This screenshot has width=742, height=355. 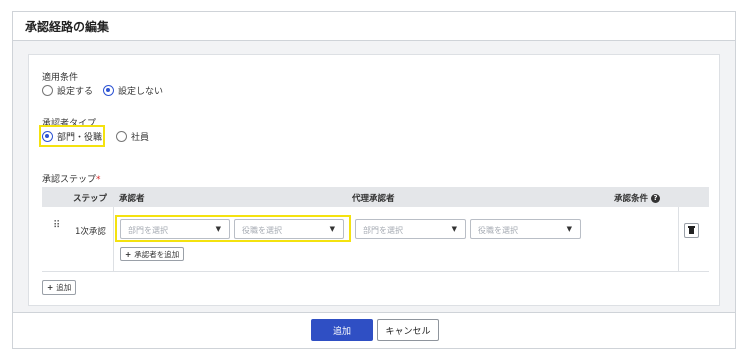 What do you see at coordinates (631, 199) in the screenshot?
I see `column-header-condition-text: 承認条件` at bounding box center [631, 199].